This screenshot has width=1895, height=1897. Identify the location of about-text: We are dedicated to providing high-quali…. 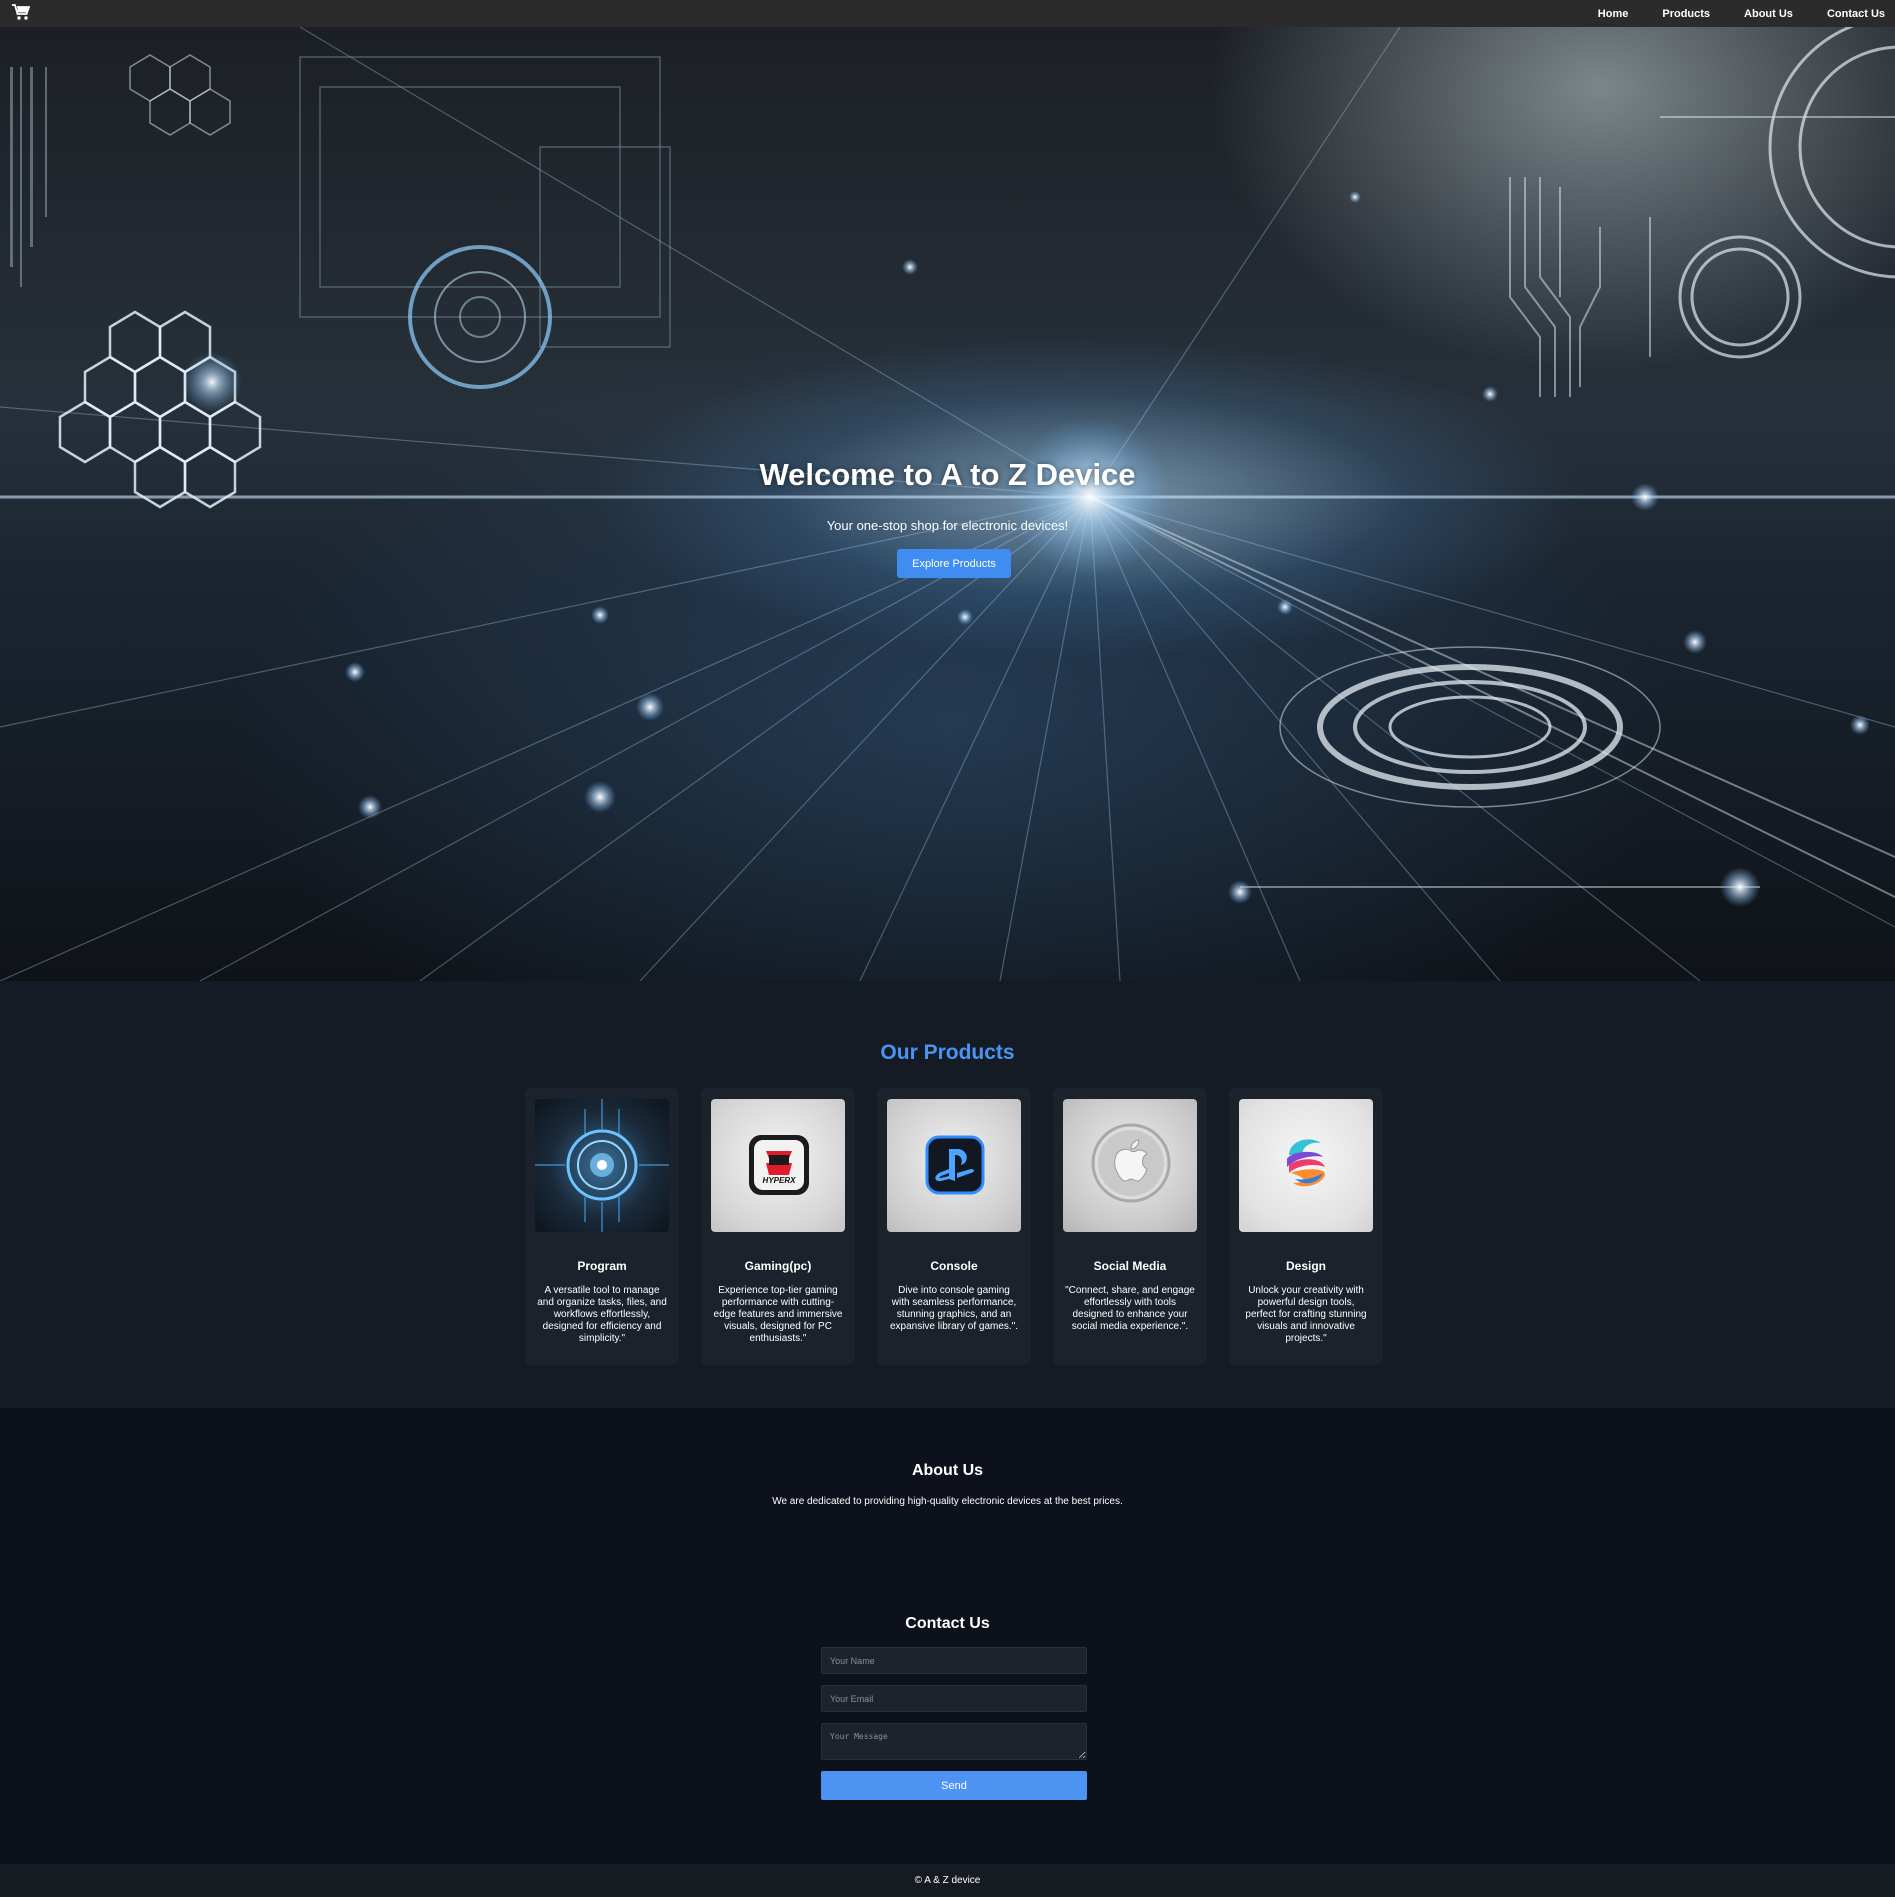
(947, 1501).